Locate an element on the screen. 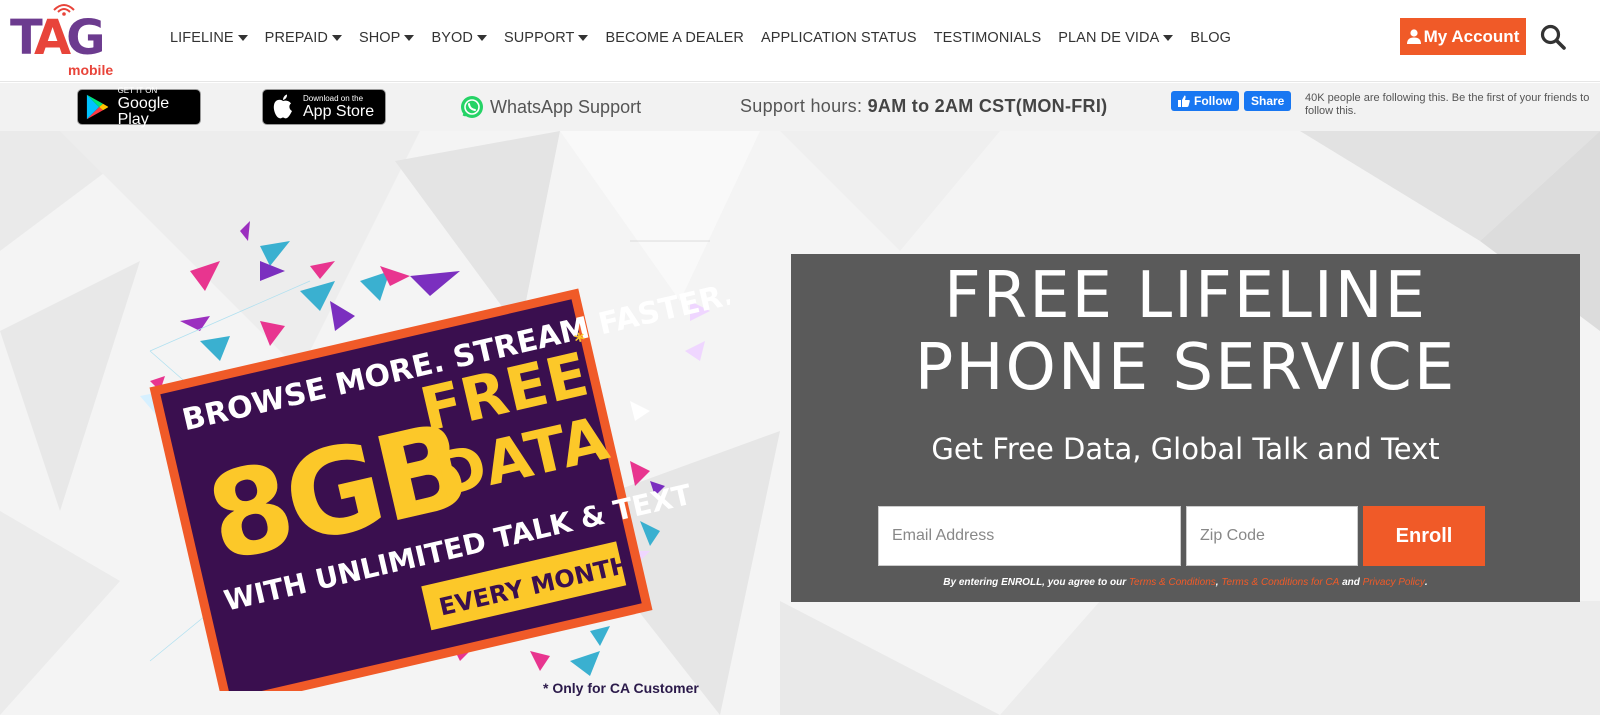 This screenshot has height=715, width=1600. nav-item-lifeline: LIFELINE is located at coordinates (209, 38).